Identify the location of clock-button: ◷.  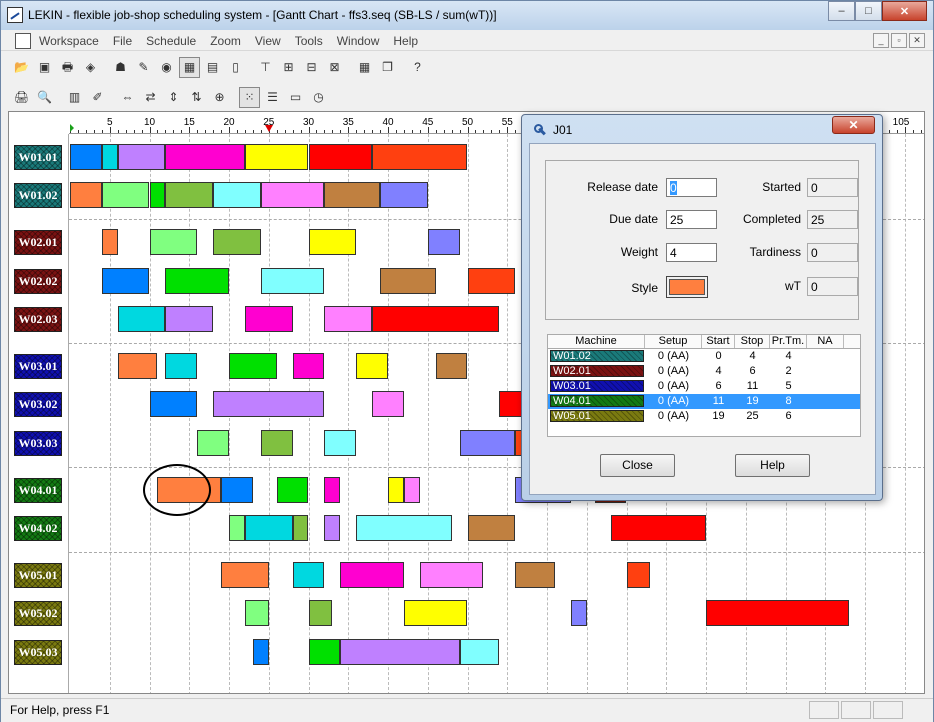
(318, 97).